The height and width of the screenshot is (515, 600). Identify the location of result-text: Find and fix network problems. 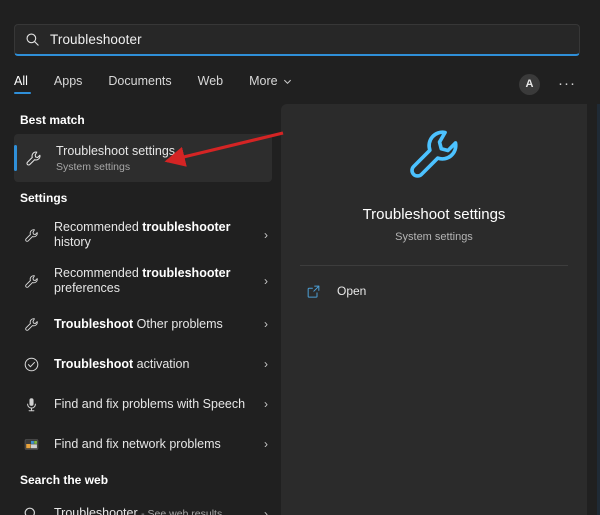
(159, 444).